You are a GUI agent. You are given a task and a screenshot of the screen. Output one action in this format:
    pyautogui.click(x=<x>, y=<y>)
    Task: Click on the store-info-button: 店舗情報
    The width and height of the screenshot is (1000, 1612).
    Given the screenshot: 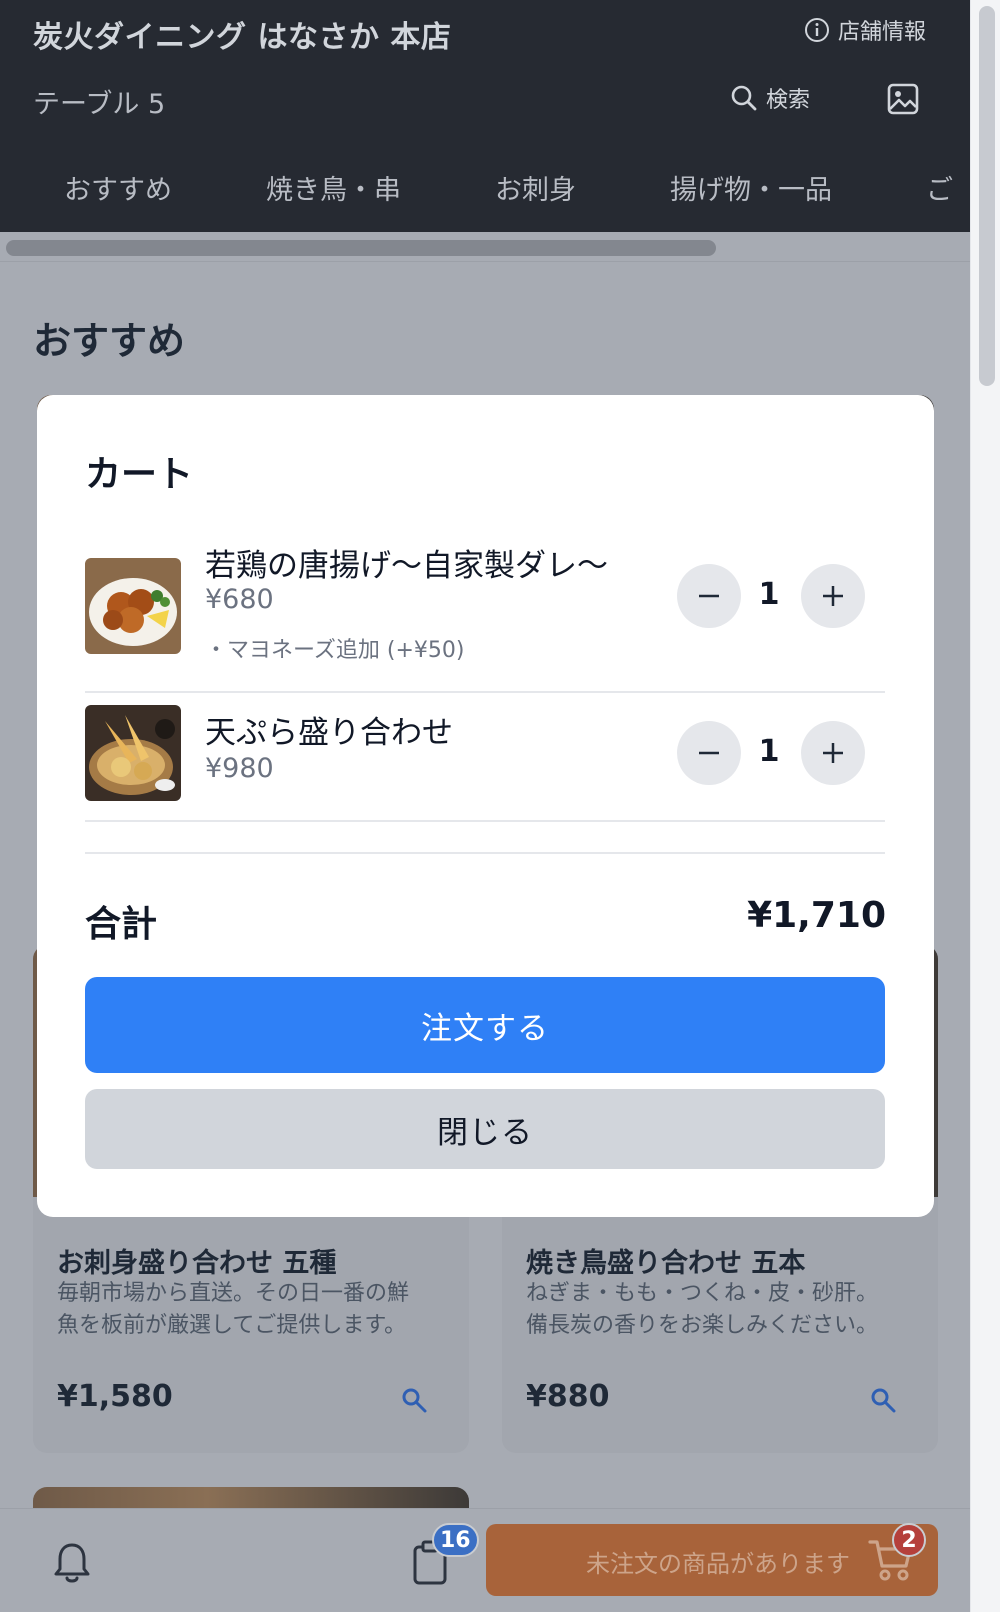 What is the action you would take?
    pyautogui.click(x=865, y=30)
    